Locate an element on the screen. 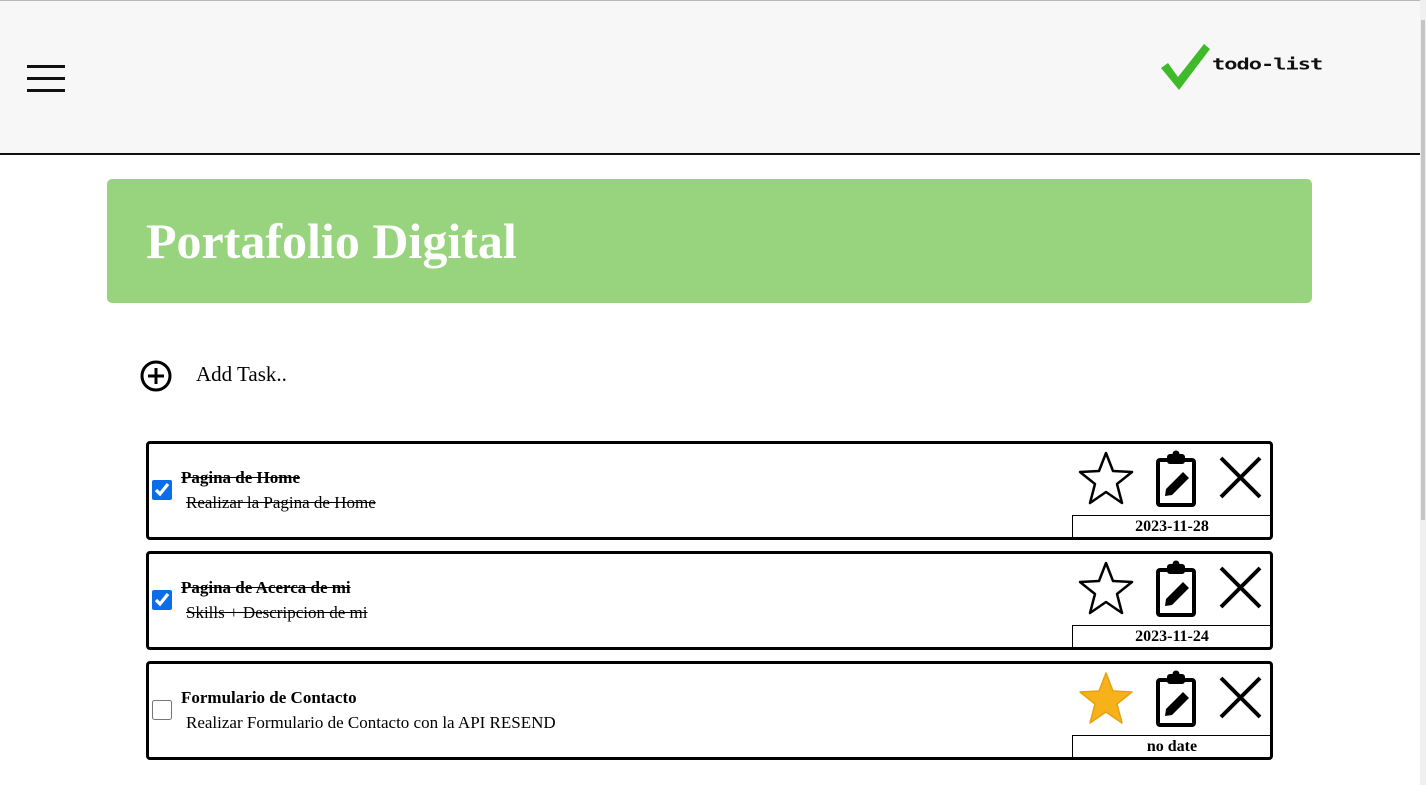 The height and width of the screenshot is (785, 1426). task-date: 2023-11-28 is located at coordinates (1172, 526).